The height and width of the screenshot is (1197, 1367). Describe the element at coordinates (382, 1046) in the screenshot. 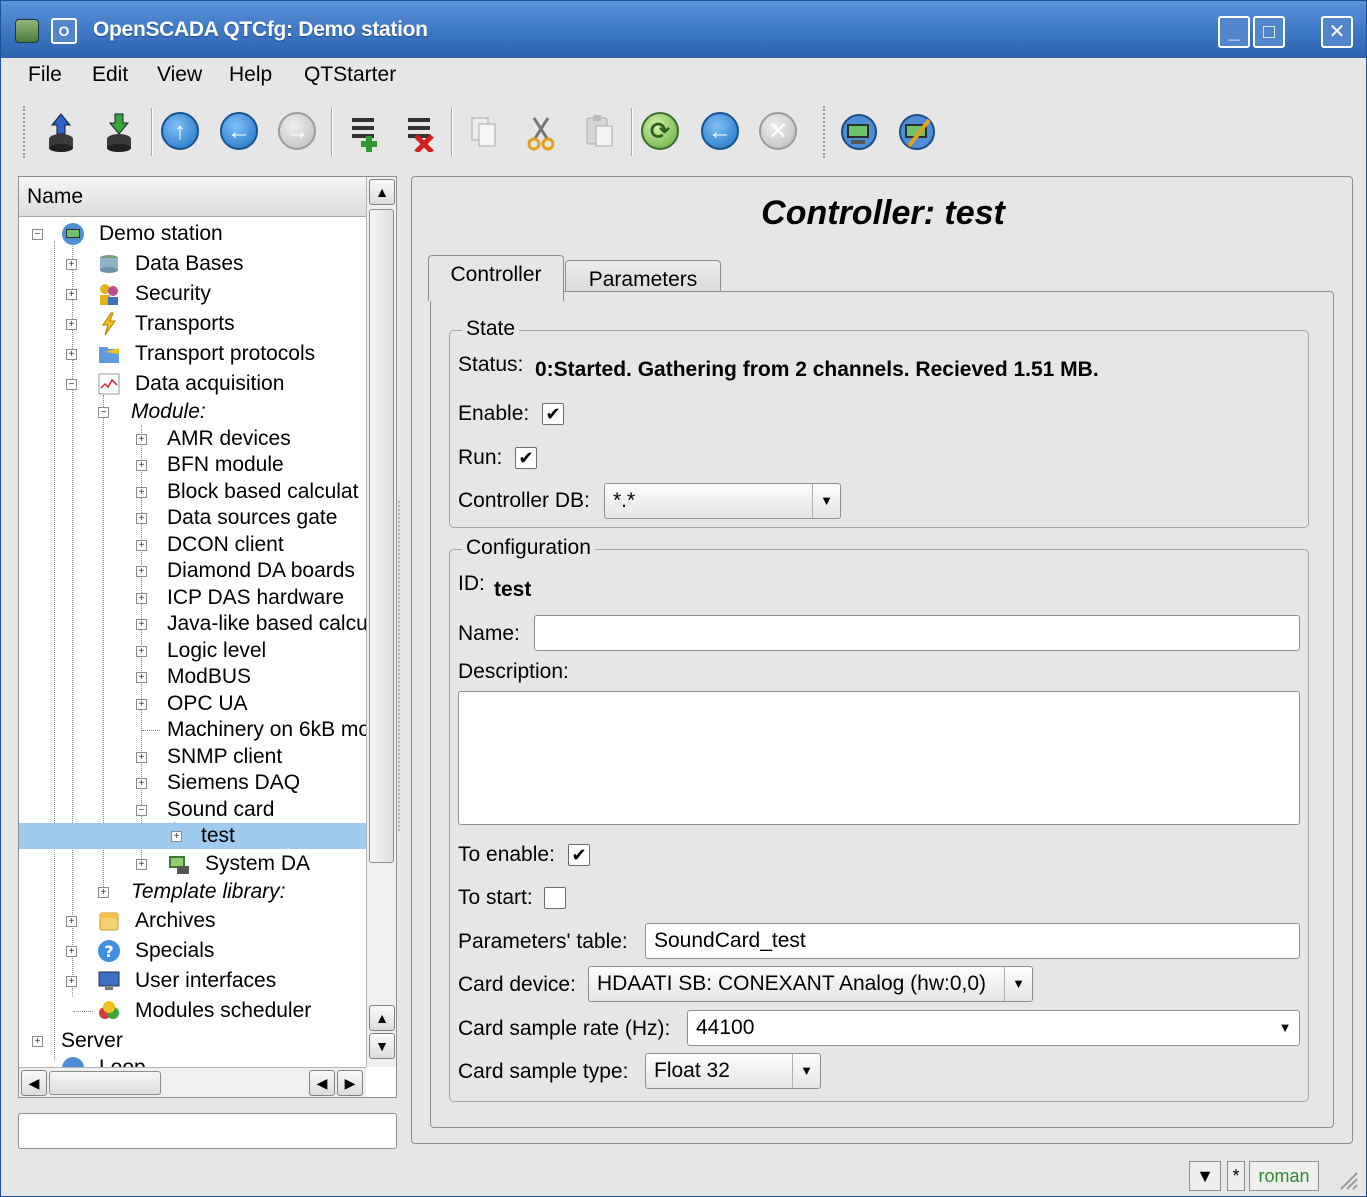

I see `scroll-down-icon: ▼` at that location.